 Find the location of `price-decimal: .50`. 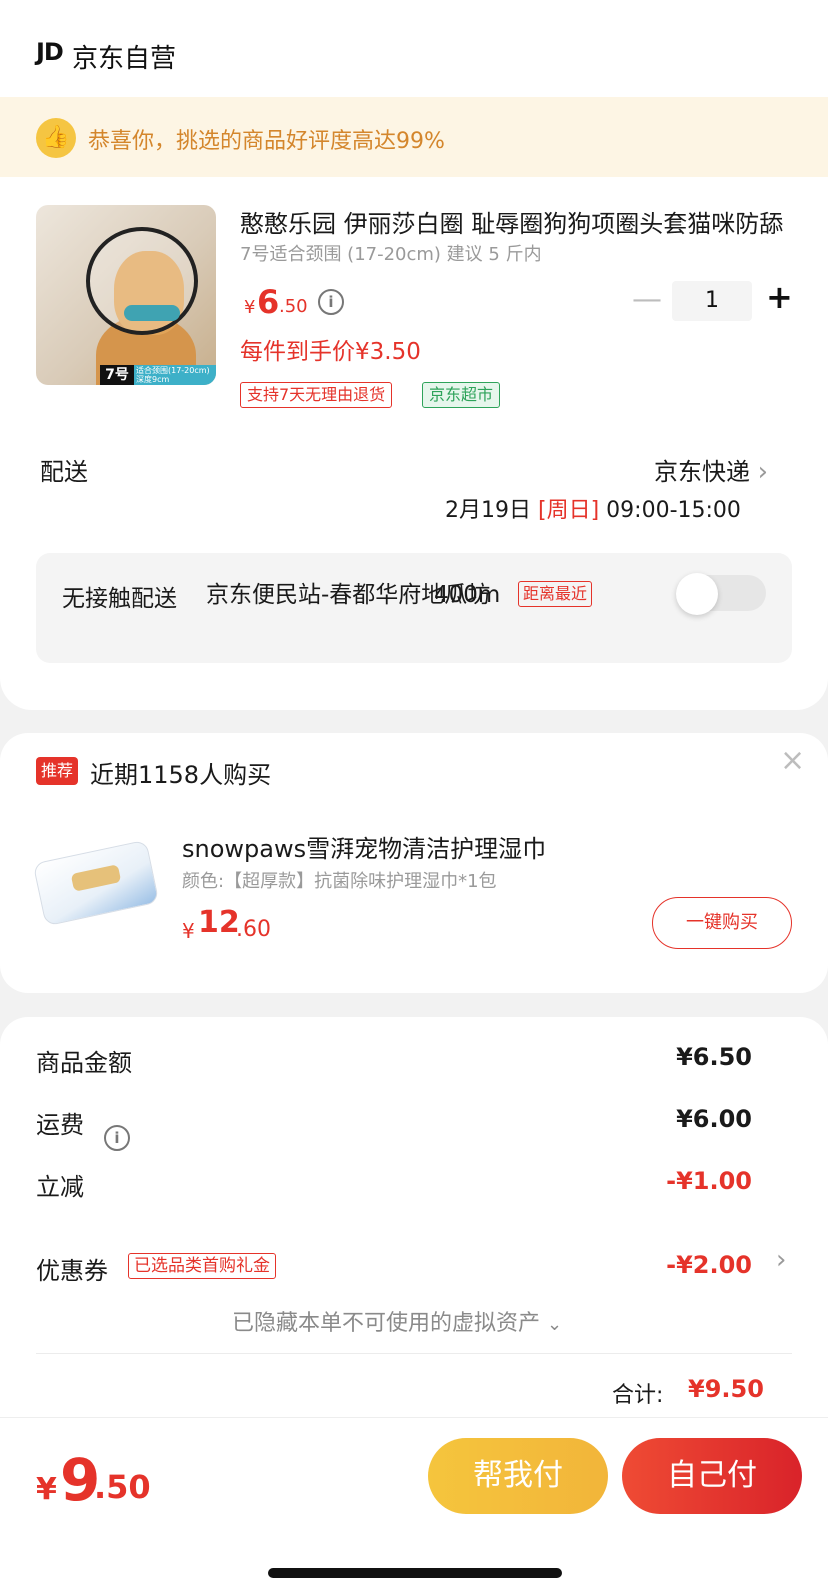

price-decimal: .50 is located at coordinates (293, 306).